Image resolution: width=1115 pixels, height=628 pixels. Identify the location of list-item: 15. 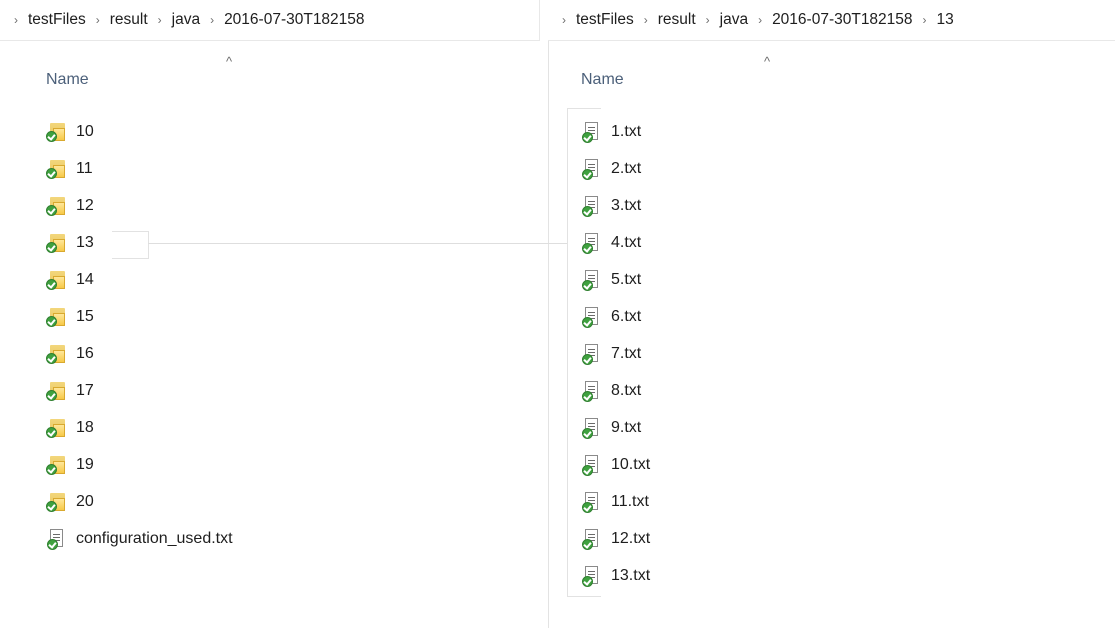
(306, 316).